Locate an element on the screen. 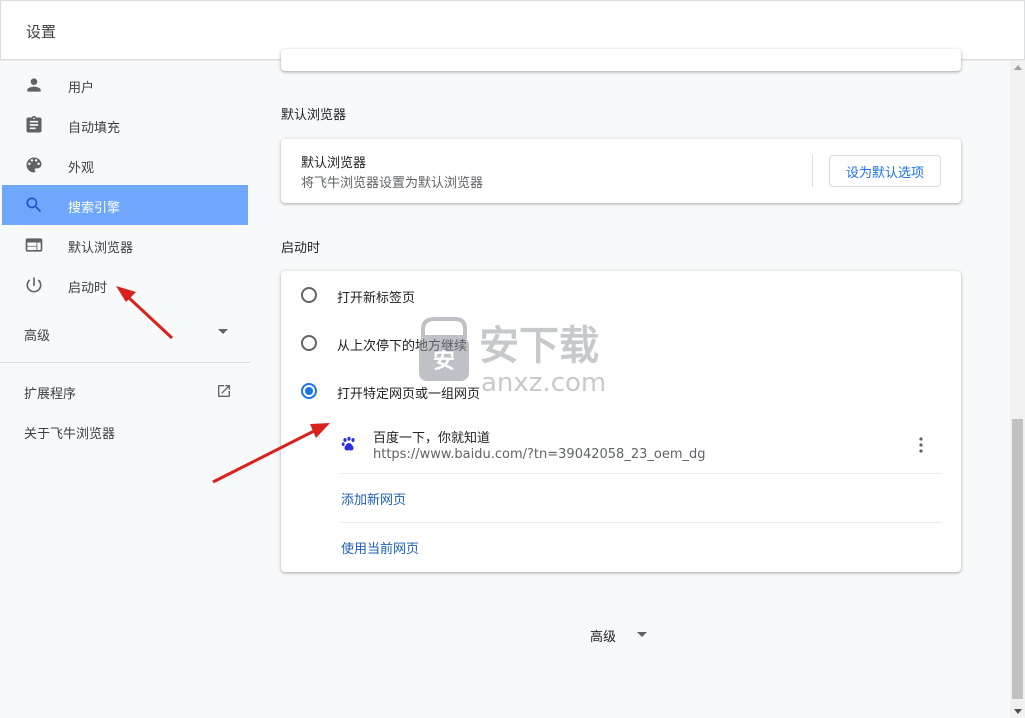 The width and height of the screenshot is (1025, 718). page-title: 设置 is located at coordinates (41, 32).